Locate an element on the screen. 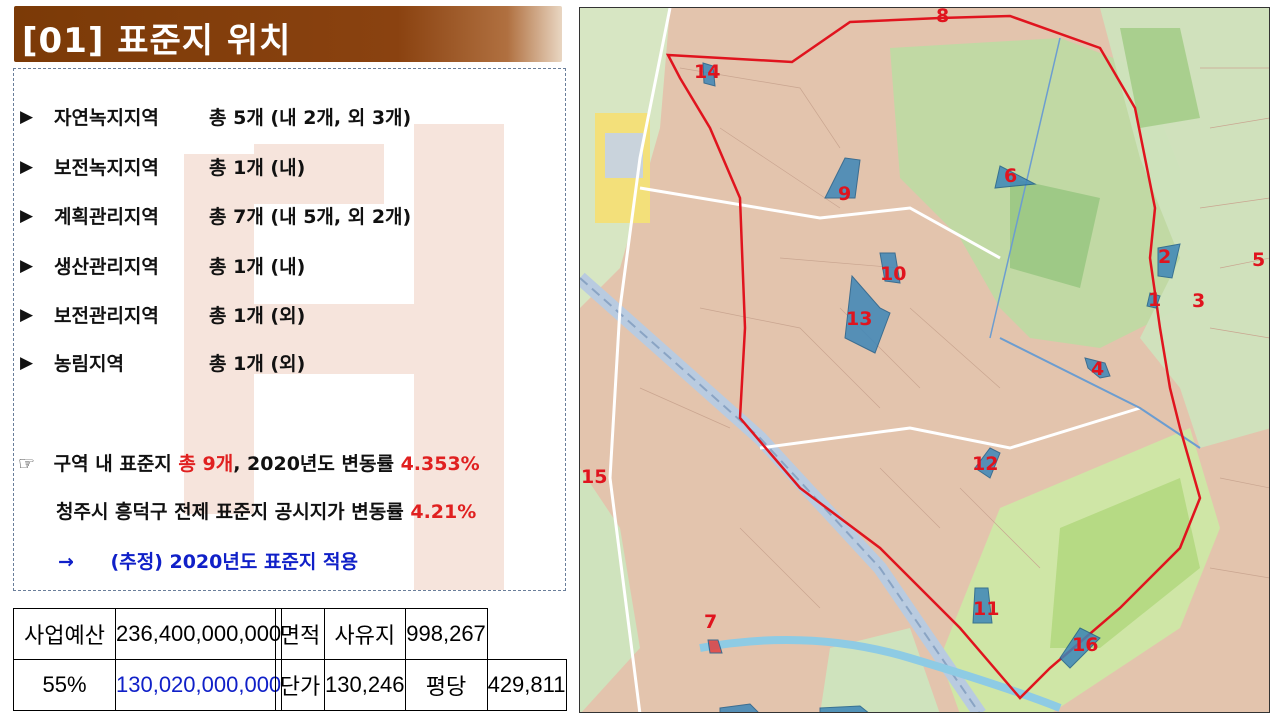  map-label: 4 is located at coordinates (1098, 369).